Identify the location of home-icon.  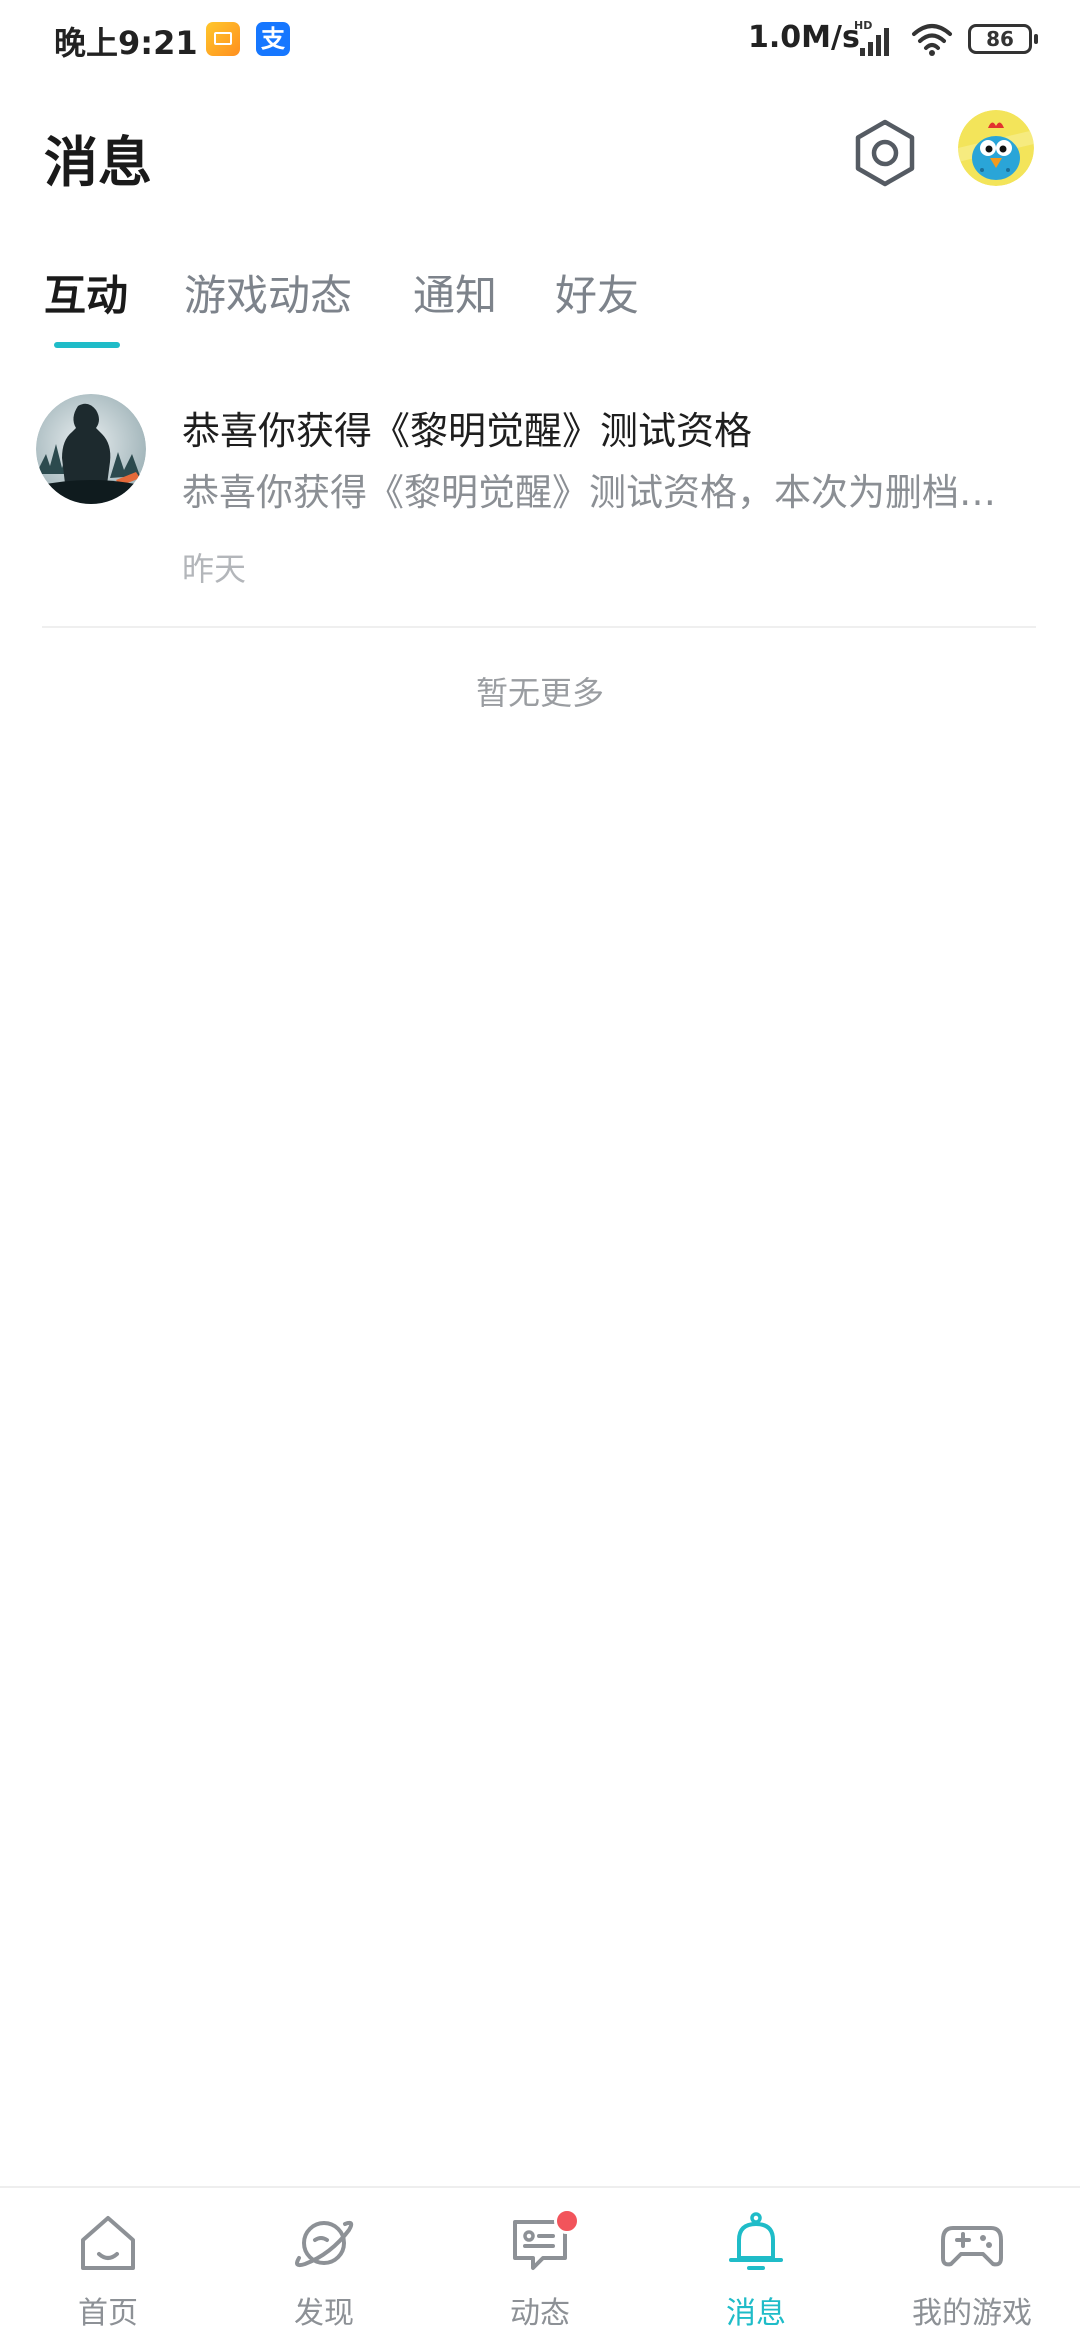
(108, 2243).